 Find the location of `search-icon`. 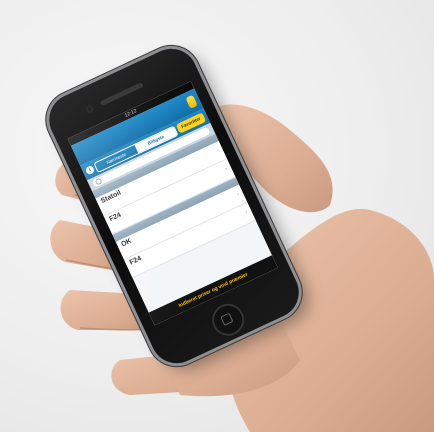

search-icon is located at coordinates (98, 181).